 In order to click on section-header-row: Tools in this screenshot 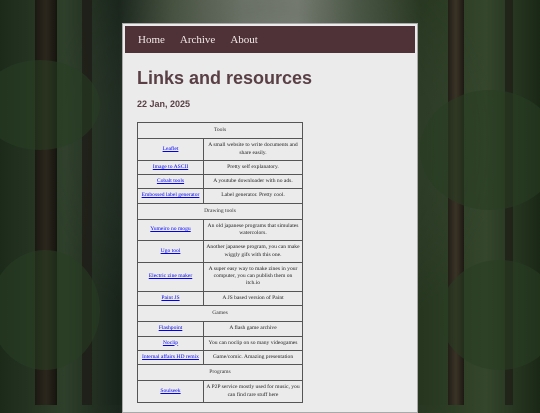, I will do `click(220, 130)`.